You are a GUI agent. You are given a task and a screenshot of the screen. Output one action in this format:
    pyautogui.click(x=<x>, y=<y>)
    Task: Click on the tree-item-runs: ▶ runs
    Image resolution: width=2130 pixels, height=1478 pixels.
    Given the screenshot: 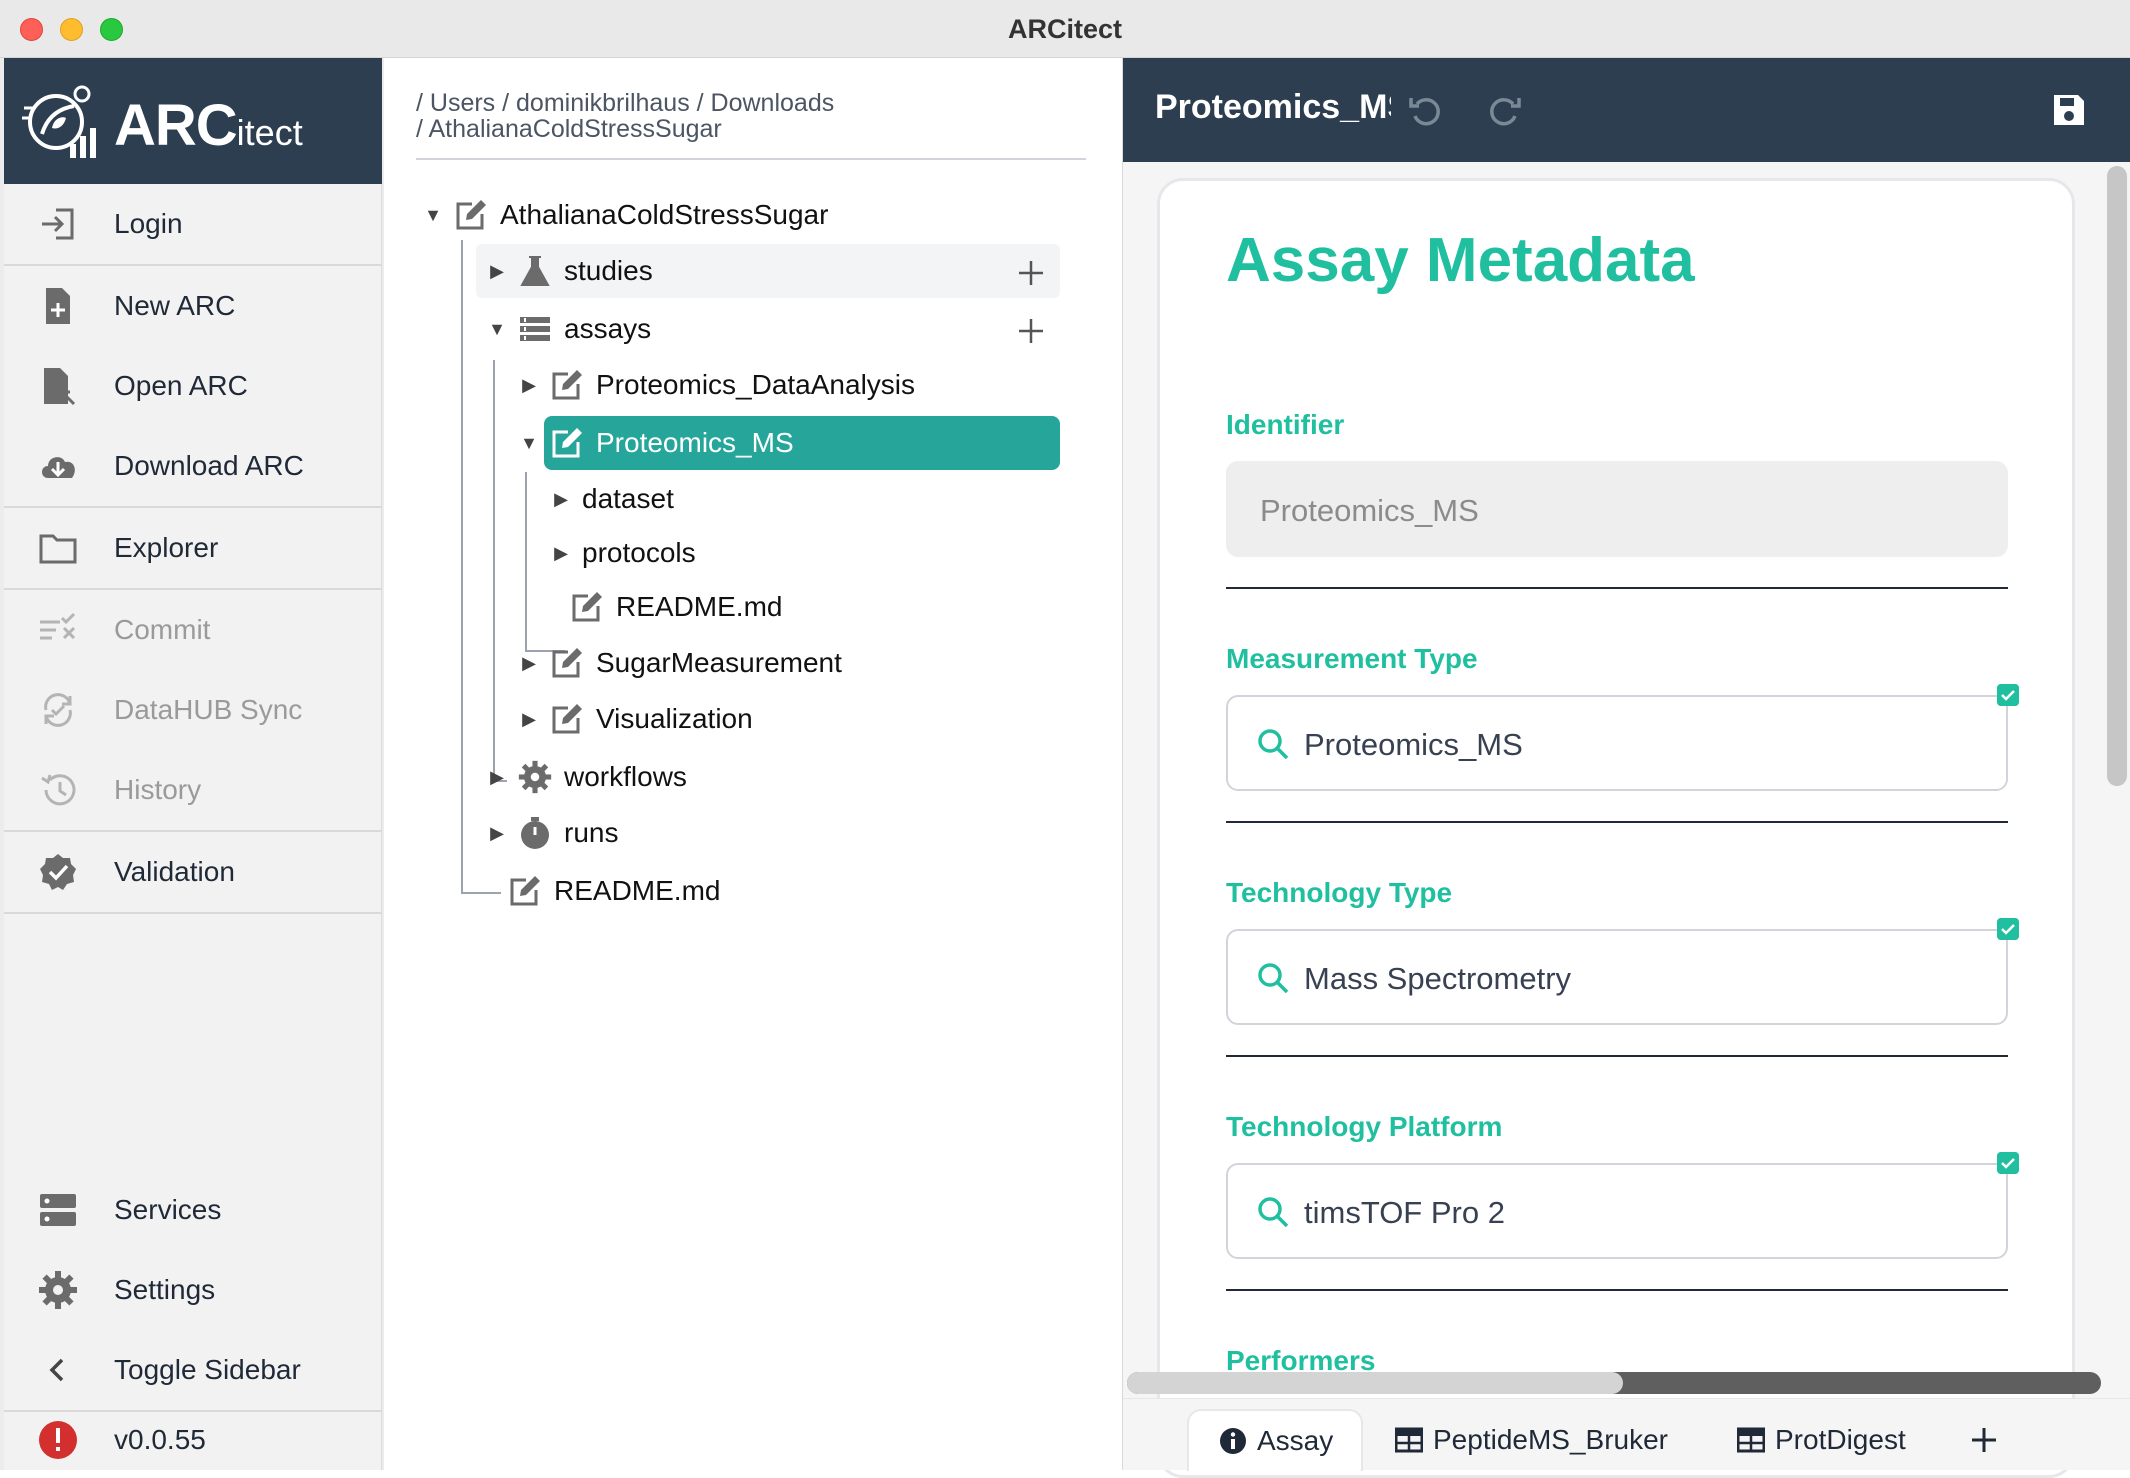 What is the action you would take?
    pyautogui.click(x=551, y=833)
    